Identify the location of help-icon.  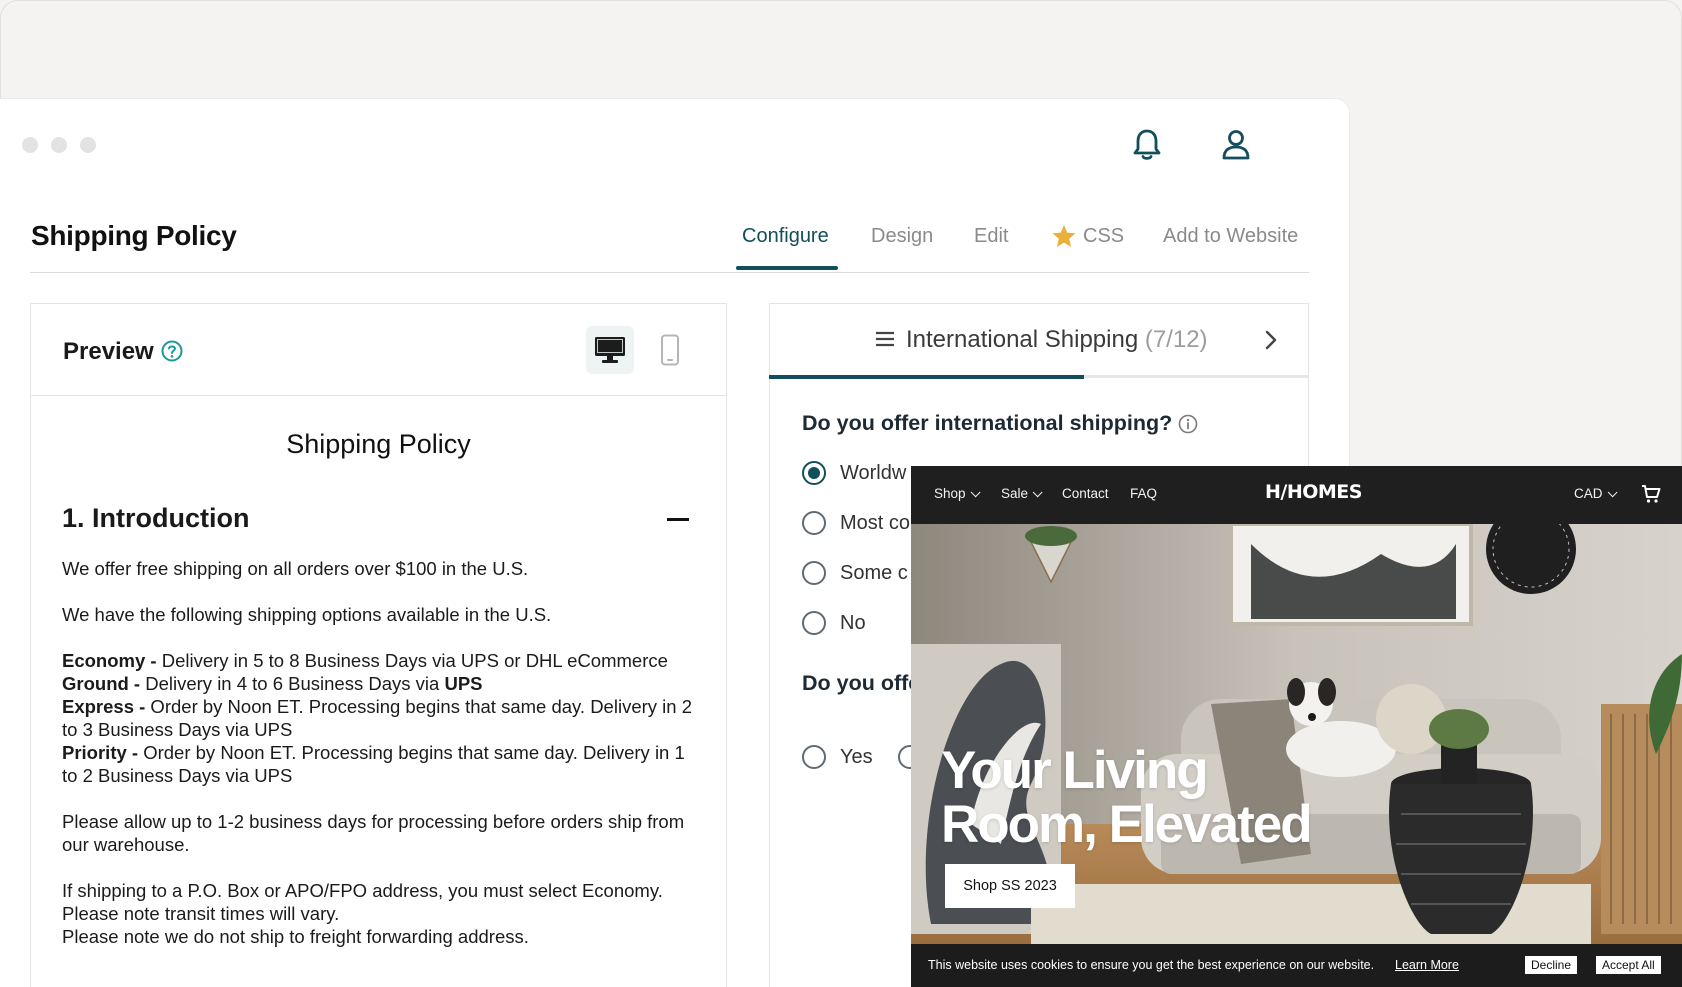
(172, 351).